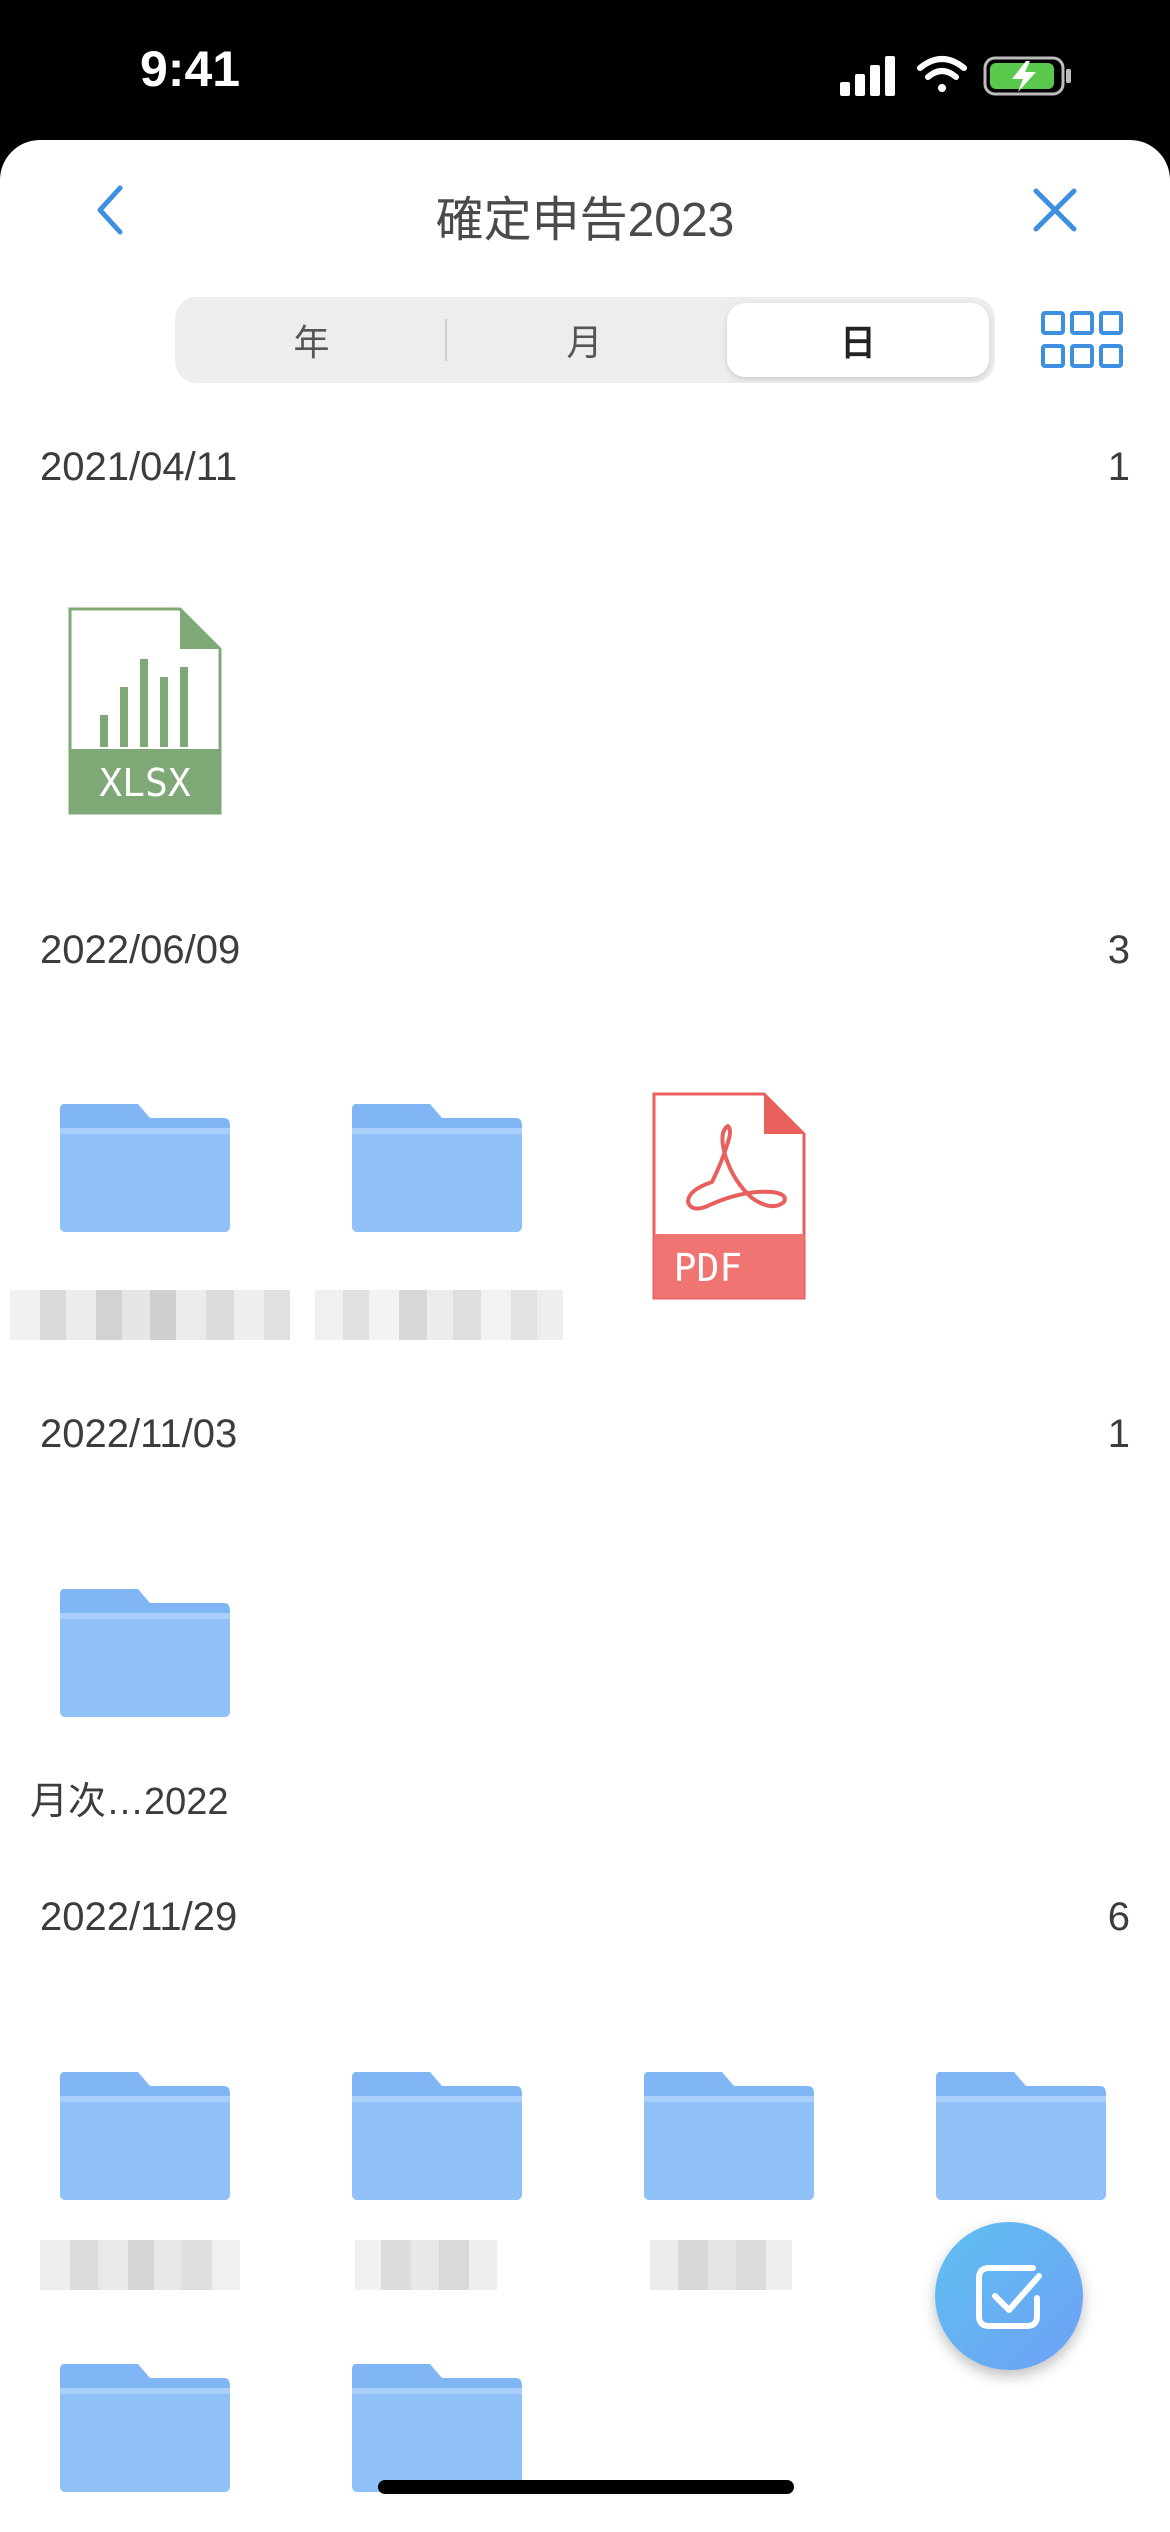  I want to click on checkbox-check-icon, so click(1009, 2297).